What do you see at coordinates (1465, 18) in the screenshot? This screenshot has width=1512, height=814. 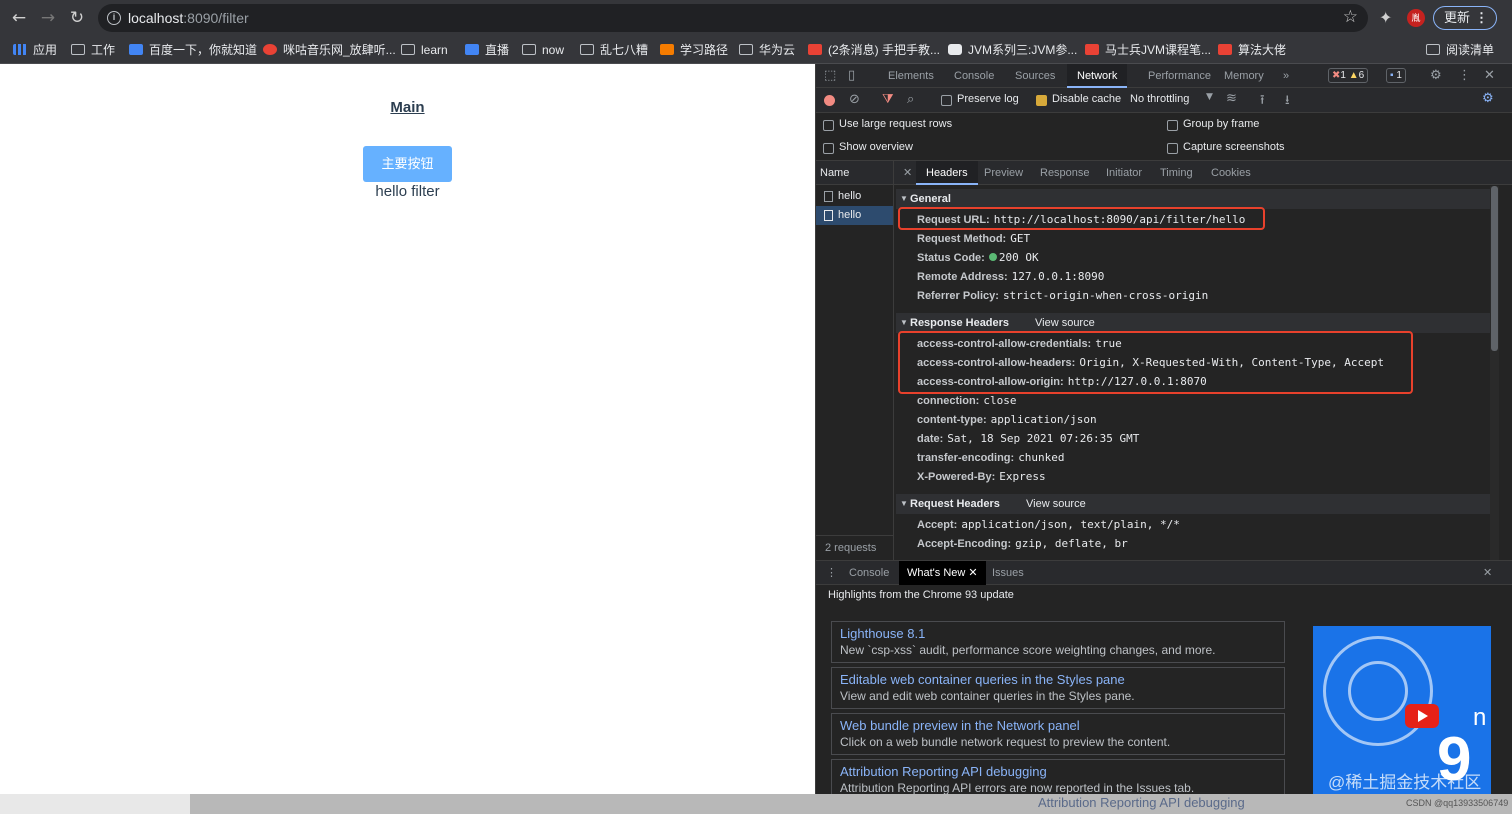 I see `update-button: 更新 ⋮` at bounding box center [1465, 18].